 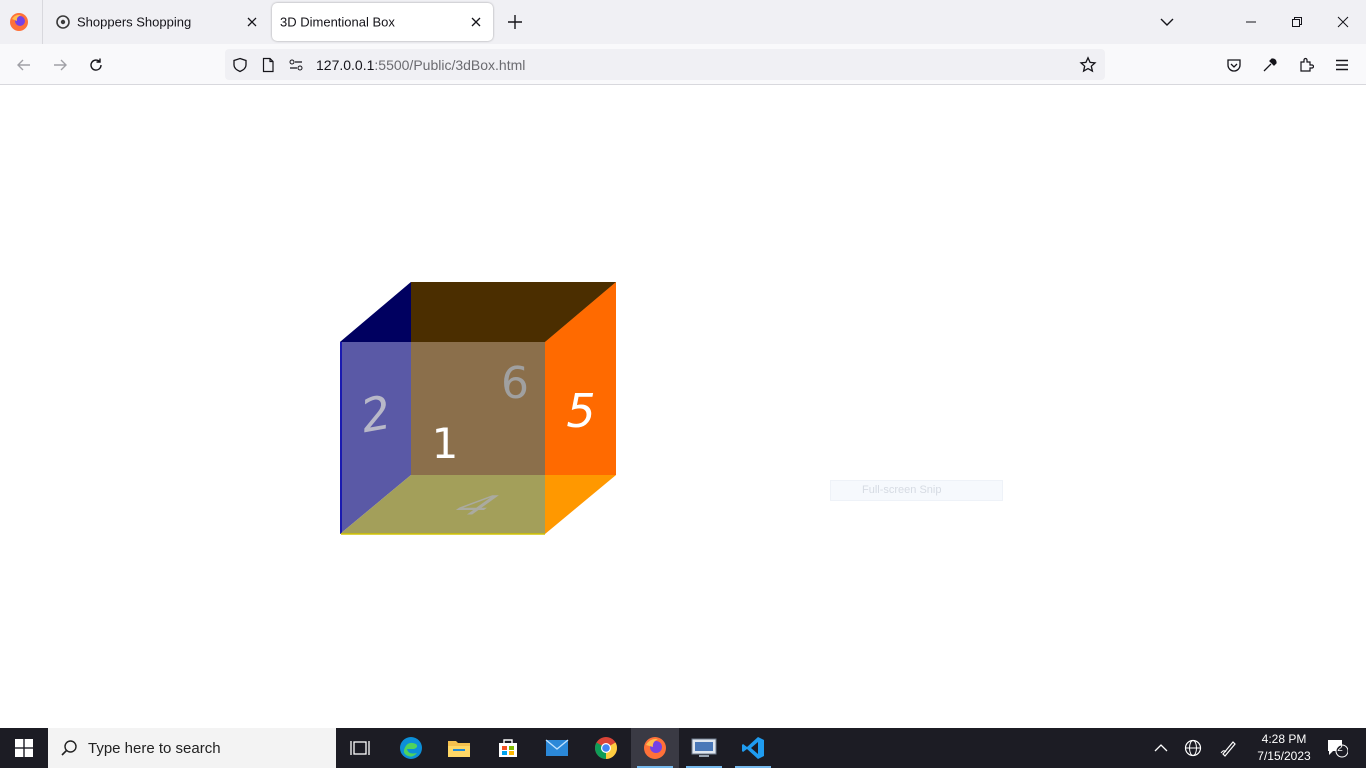 I want to click on windows-taskbar: Type here to search 4:28 PM 7/15/2023 2, so click(x=683, y=748).